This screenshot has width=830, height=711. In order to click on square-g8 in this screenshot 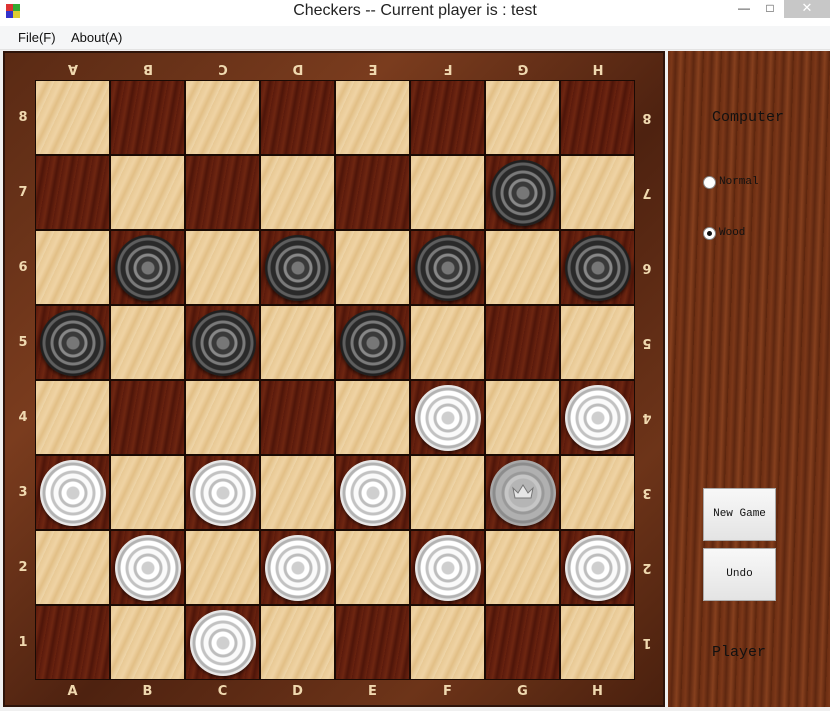, I will do `click(522, 117)`.